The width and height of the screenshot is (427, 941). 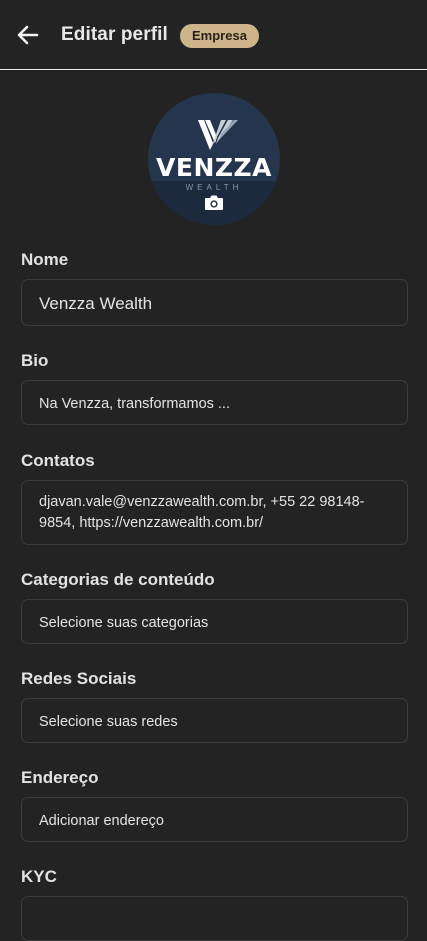 What do you see at coordinates (45, 259) in the screenshot?
I see `nome-label: Nome` at bounding box center [45, 259].